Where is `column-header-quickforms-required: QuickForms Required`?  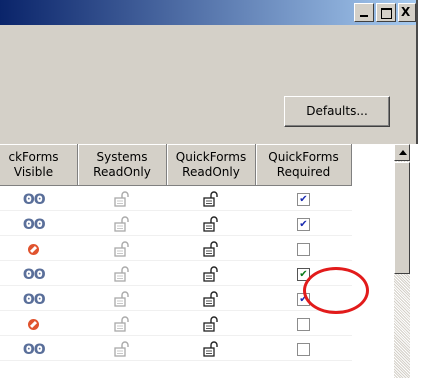
column-header-quickforms-required: QuickForms Required is located at coordinates (303, 165).